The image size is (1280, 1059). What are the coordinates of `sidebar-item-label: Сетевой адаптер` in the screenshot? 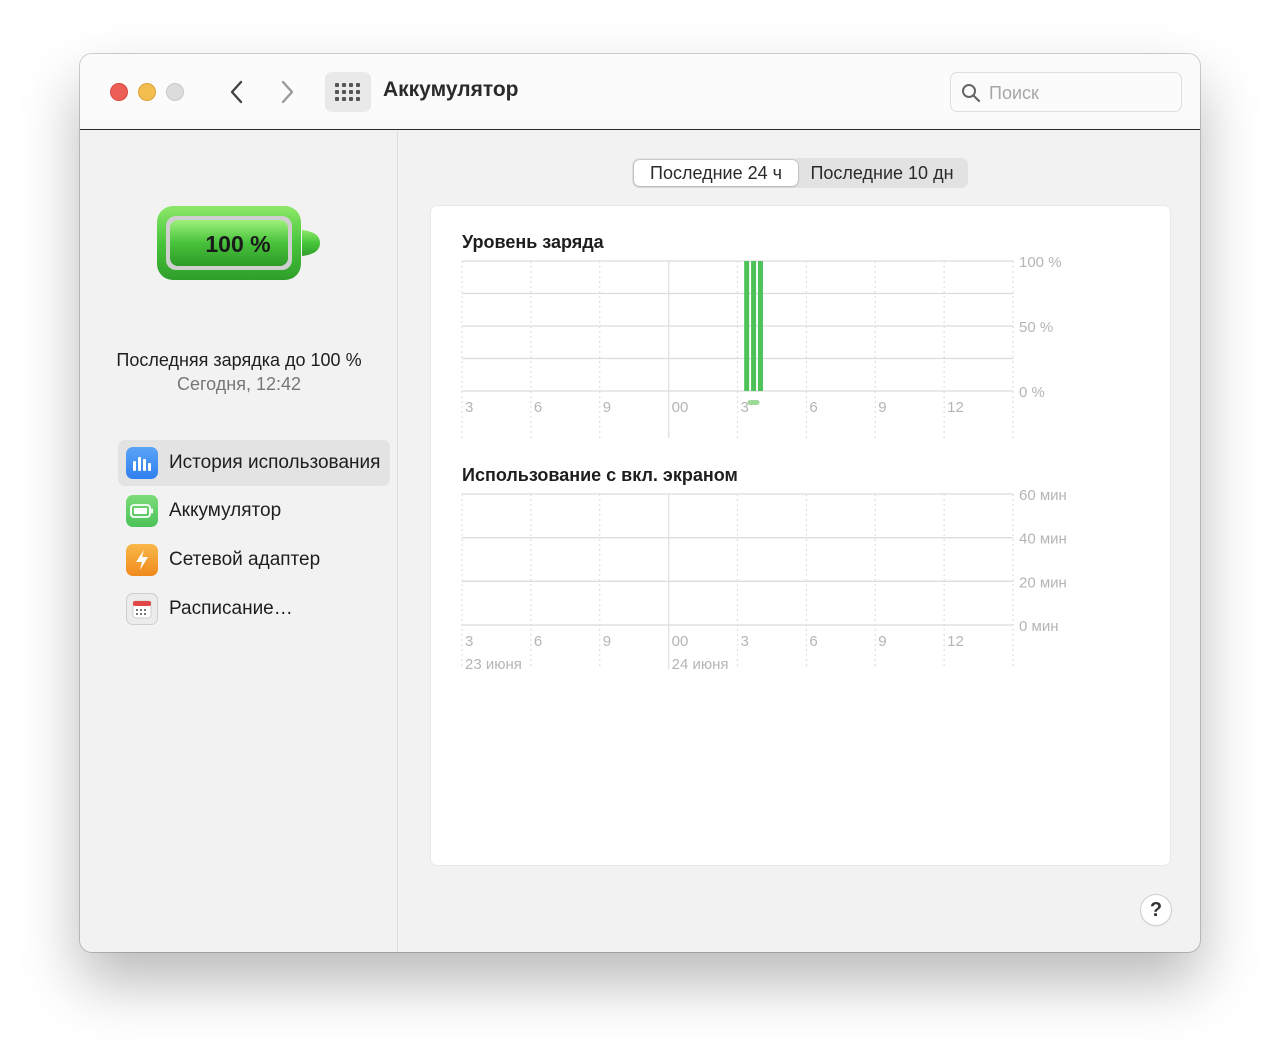 It's located at (245, 559).